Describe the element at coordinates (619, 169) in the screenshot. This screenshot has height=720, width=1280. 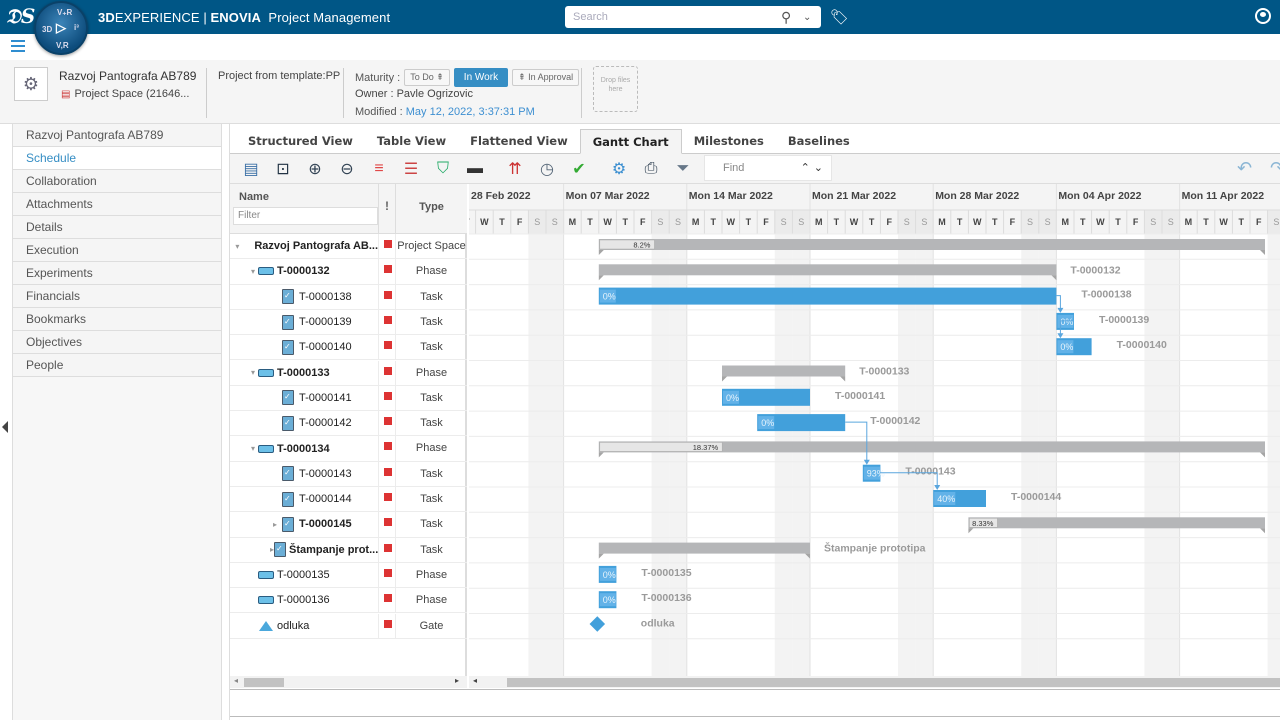
I see `settings-icon: ⚙` at that location.